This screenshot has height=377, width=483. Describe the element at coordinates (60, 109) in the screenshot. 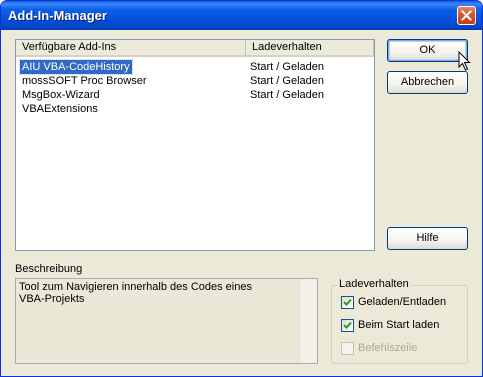

I see `add-in-name: VBAExtensions` at that location.